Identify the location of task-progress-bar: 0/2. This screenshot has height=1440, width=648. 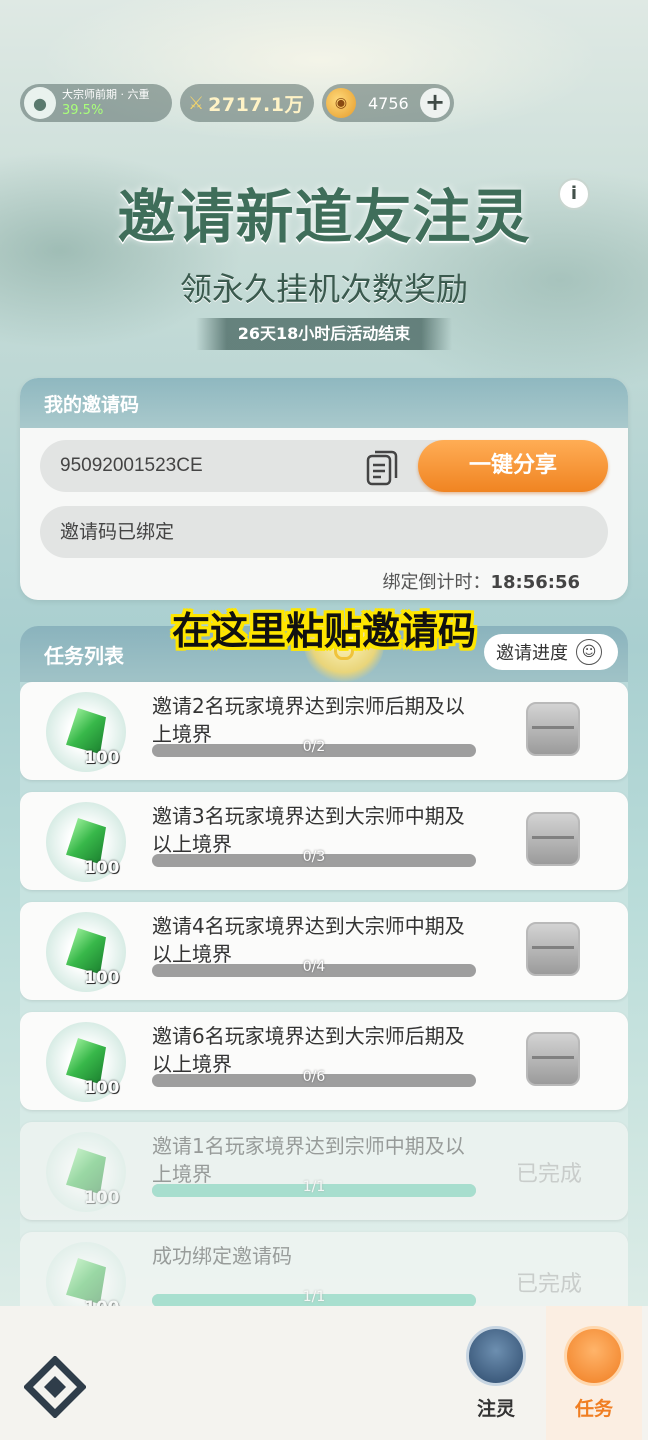
(314, 748).